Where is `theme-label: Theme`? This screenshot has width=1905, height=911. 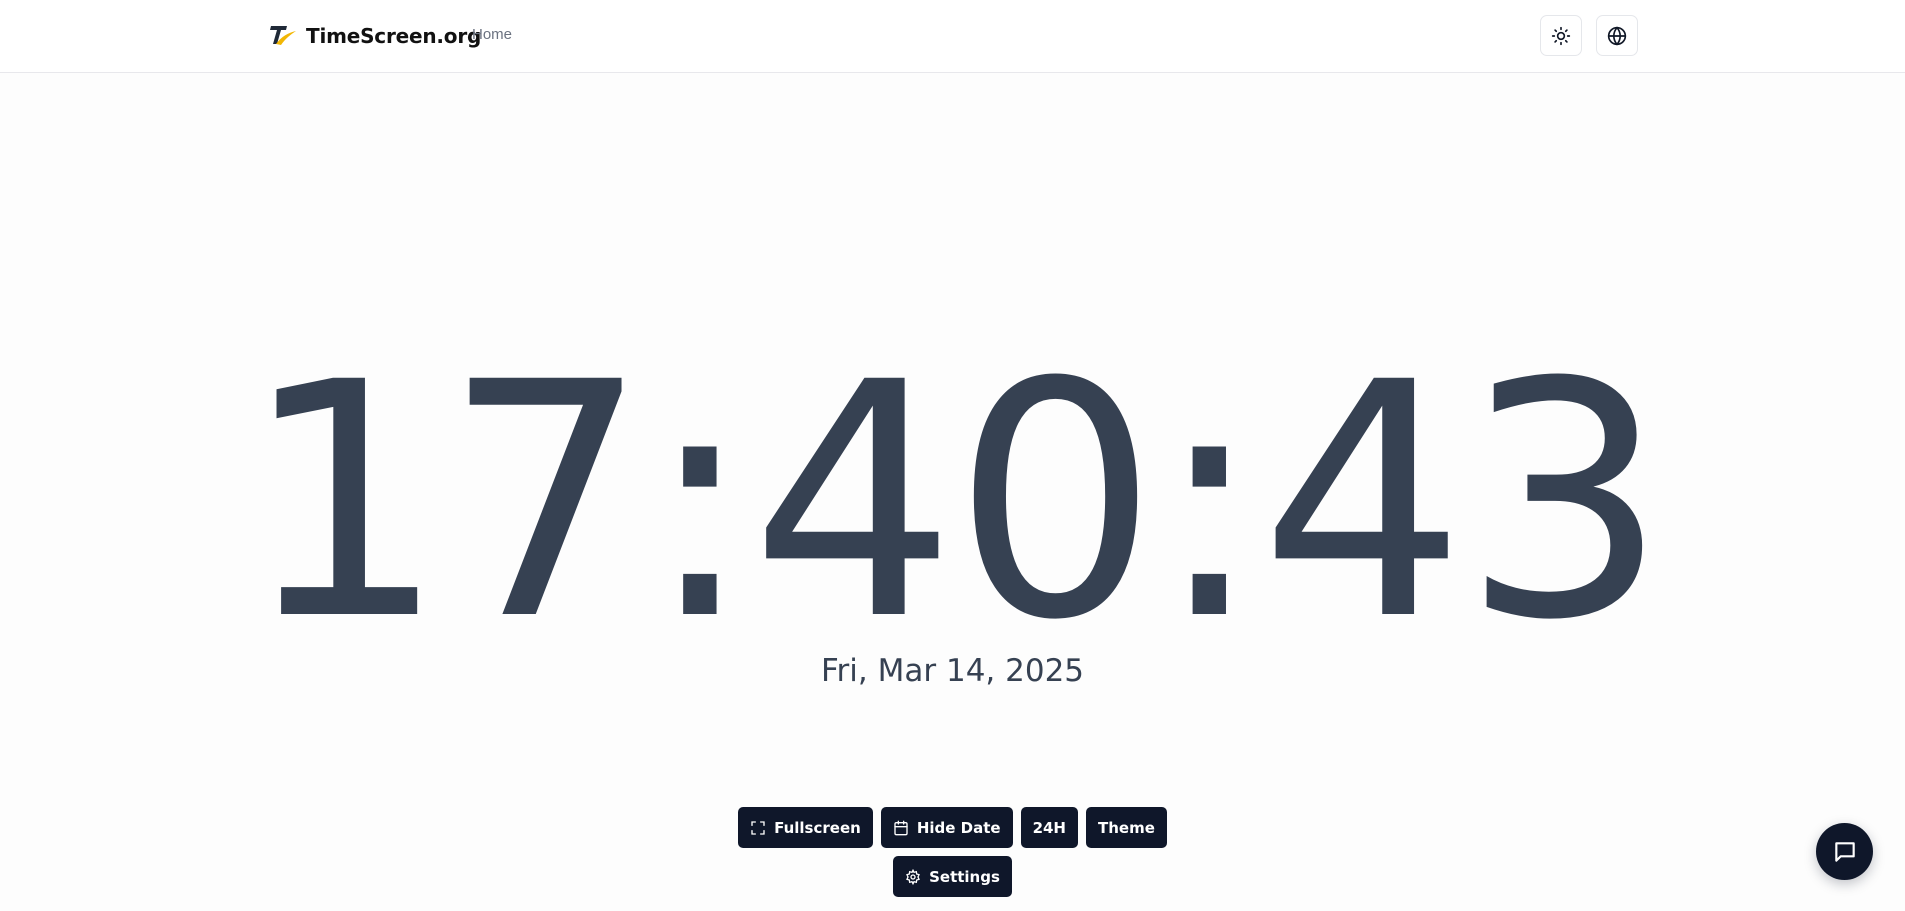
theme-label: Theme is located at coordinates (1126, 827).